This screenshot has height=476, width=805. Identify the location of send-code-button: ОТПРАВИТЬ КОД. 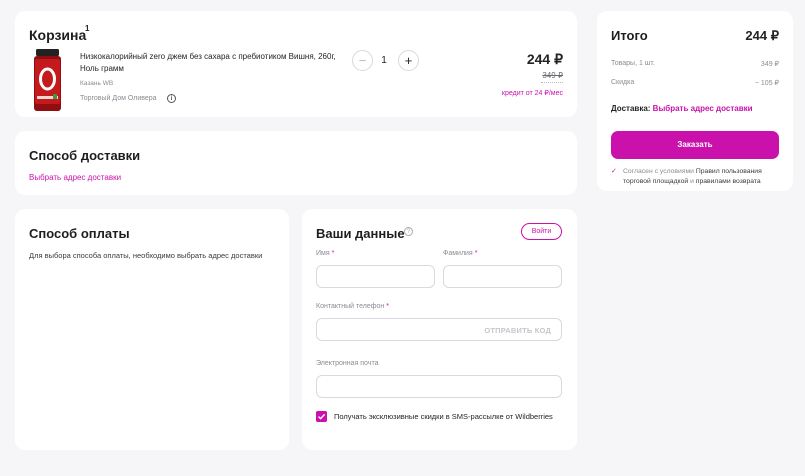
(517, 330).